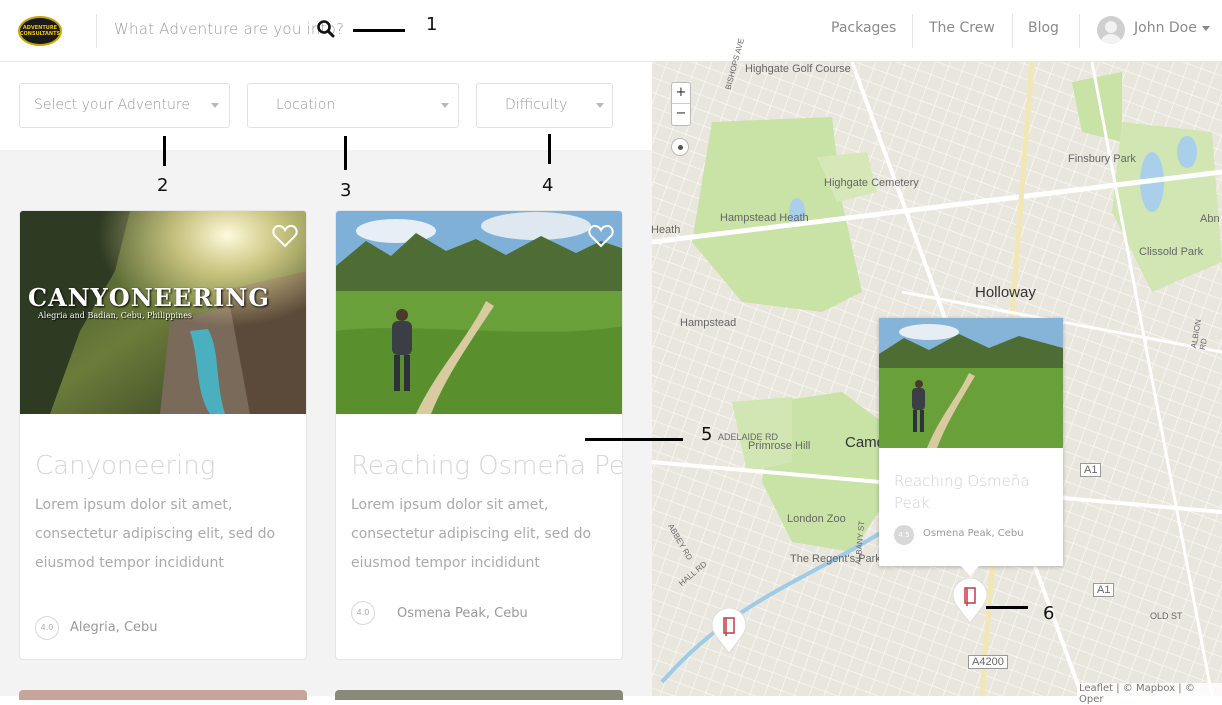 The image size is (1222, 705). I want to click on road-shield: A4200, so click(988, 662).